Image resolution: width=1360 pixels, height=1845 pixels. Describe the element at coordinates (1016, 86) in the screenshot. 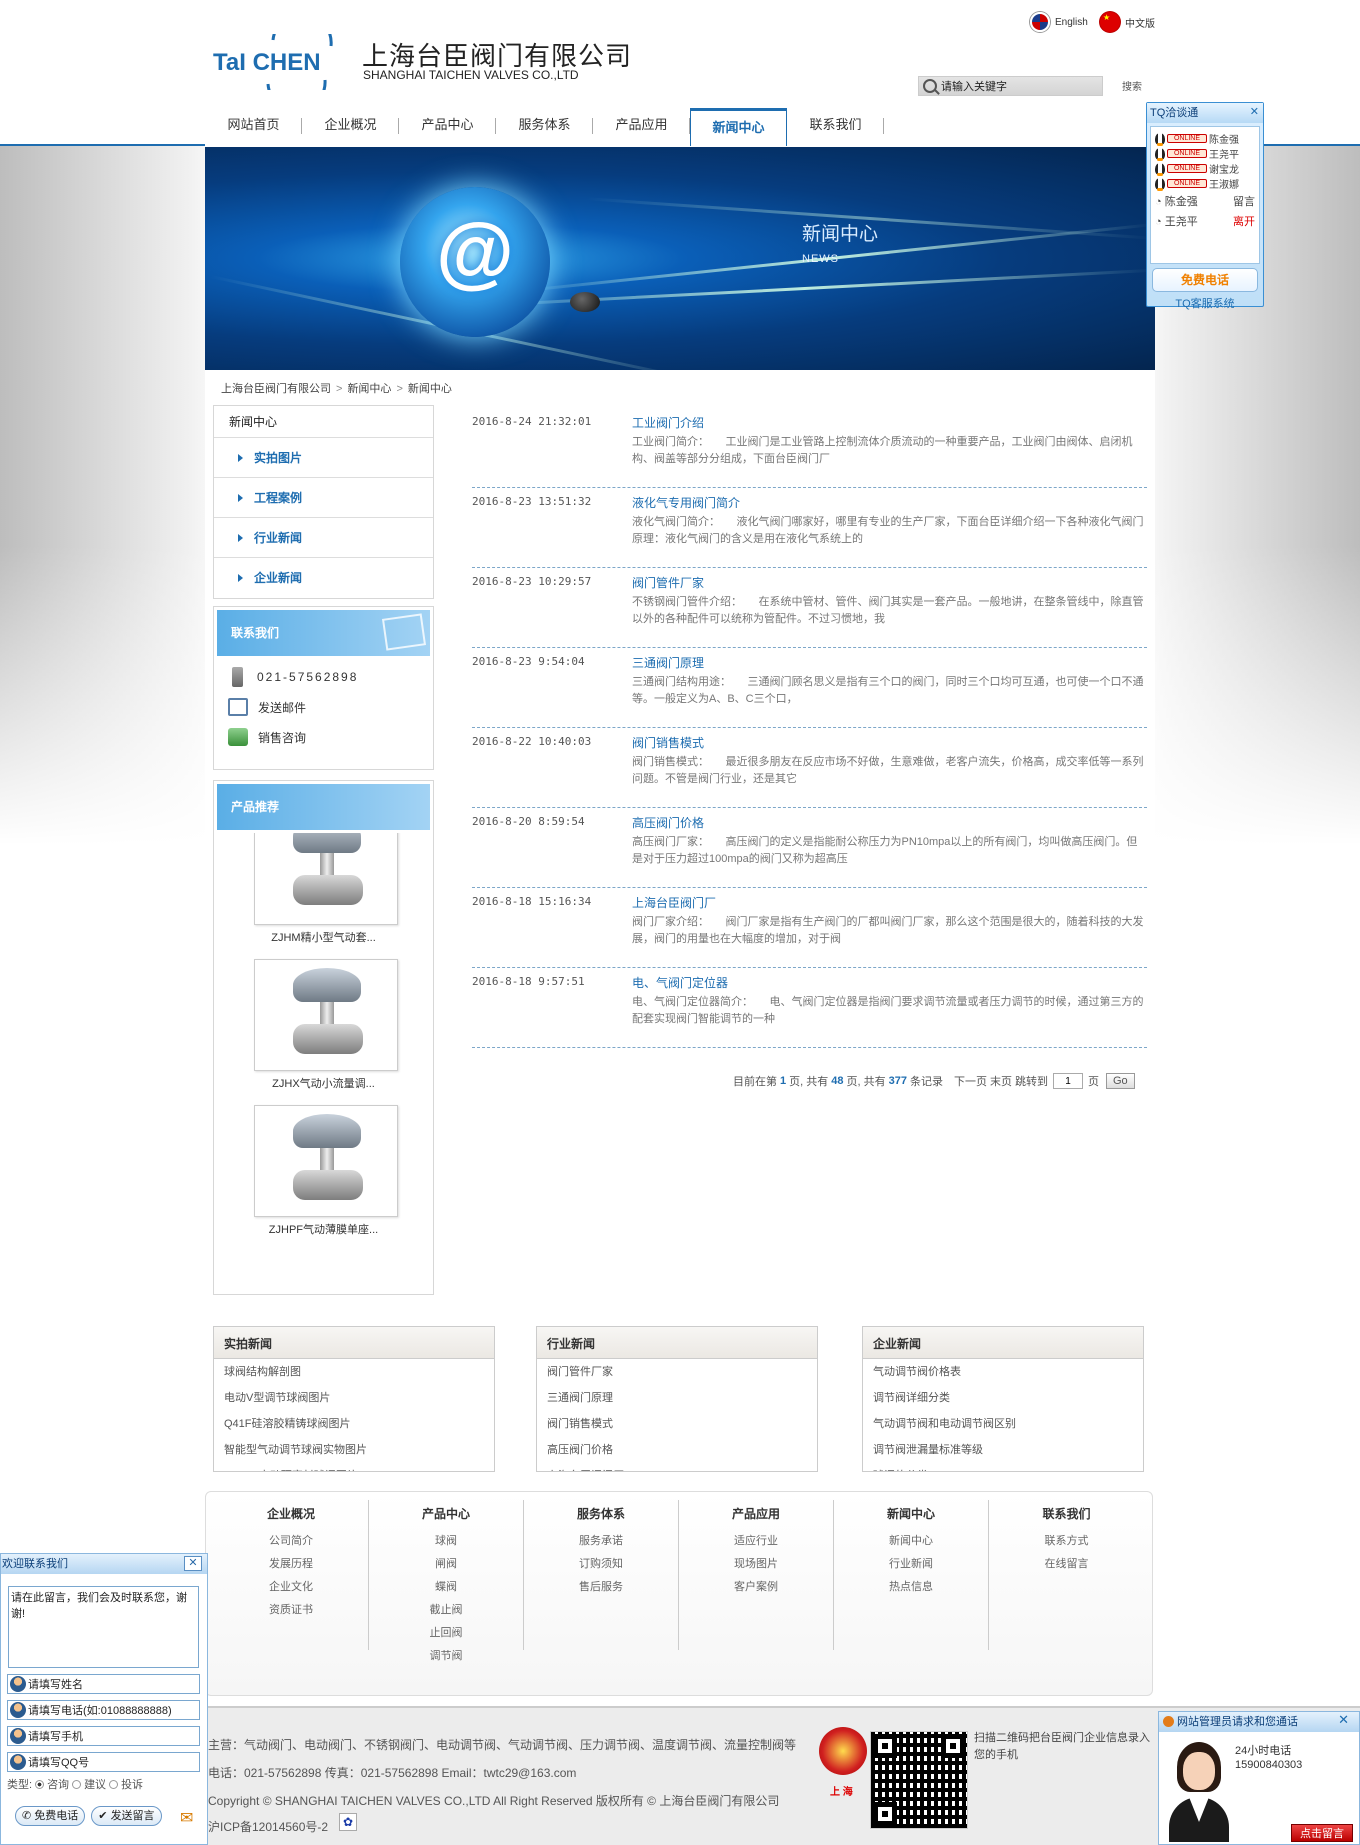

I see `search-input` at that location.